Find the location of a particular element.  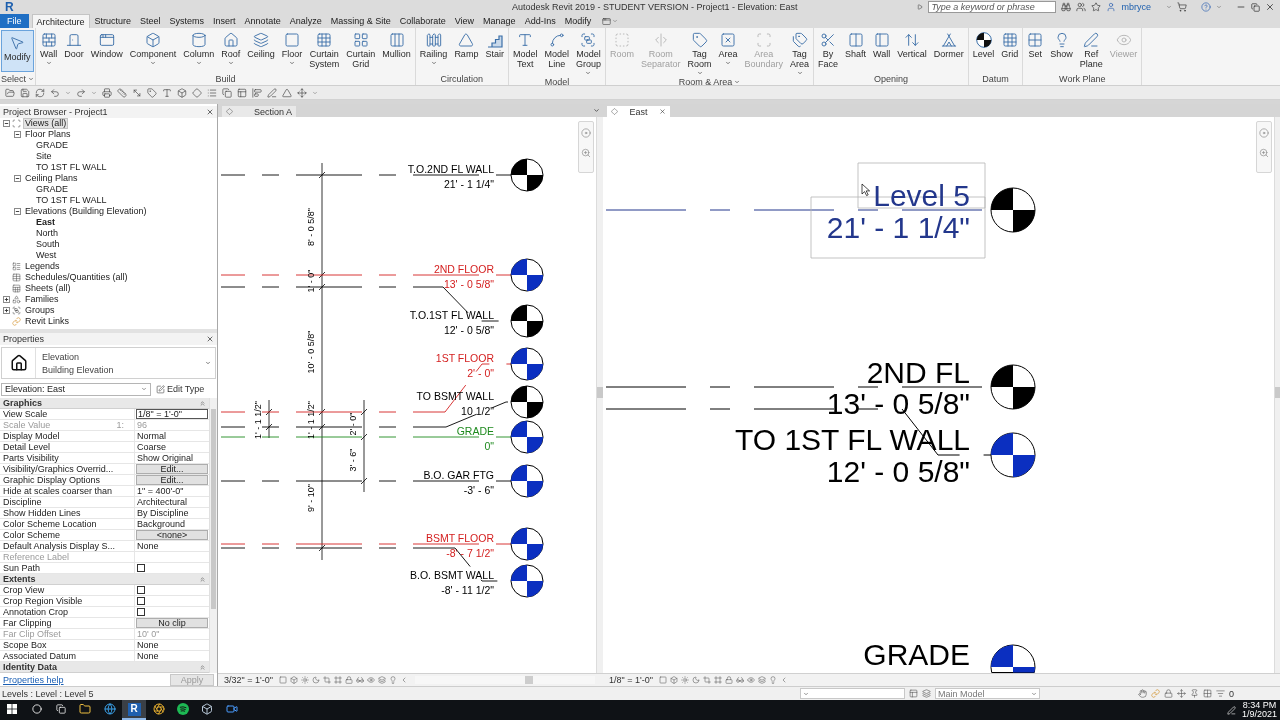

moon-icon is located at coordinates (315, 680).